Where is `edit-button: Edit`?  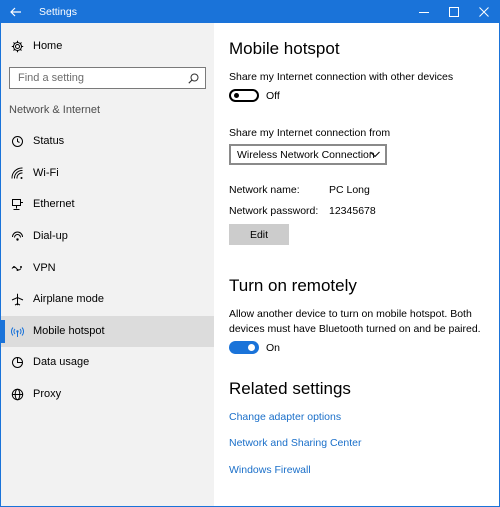
edit-button: Edit is located at coordinates (259, 234).